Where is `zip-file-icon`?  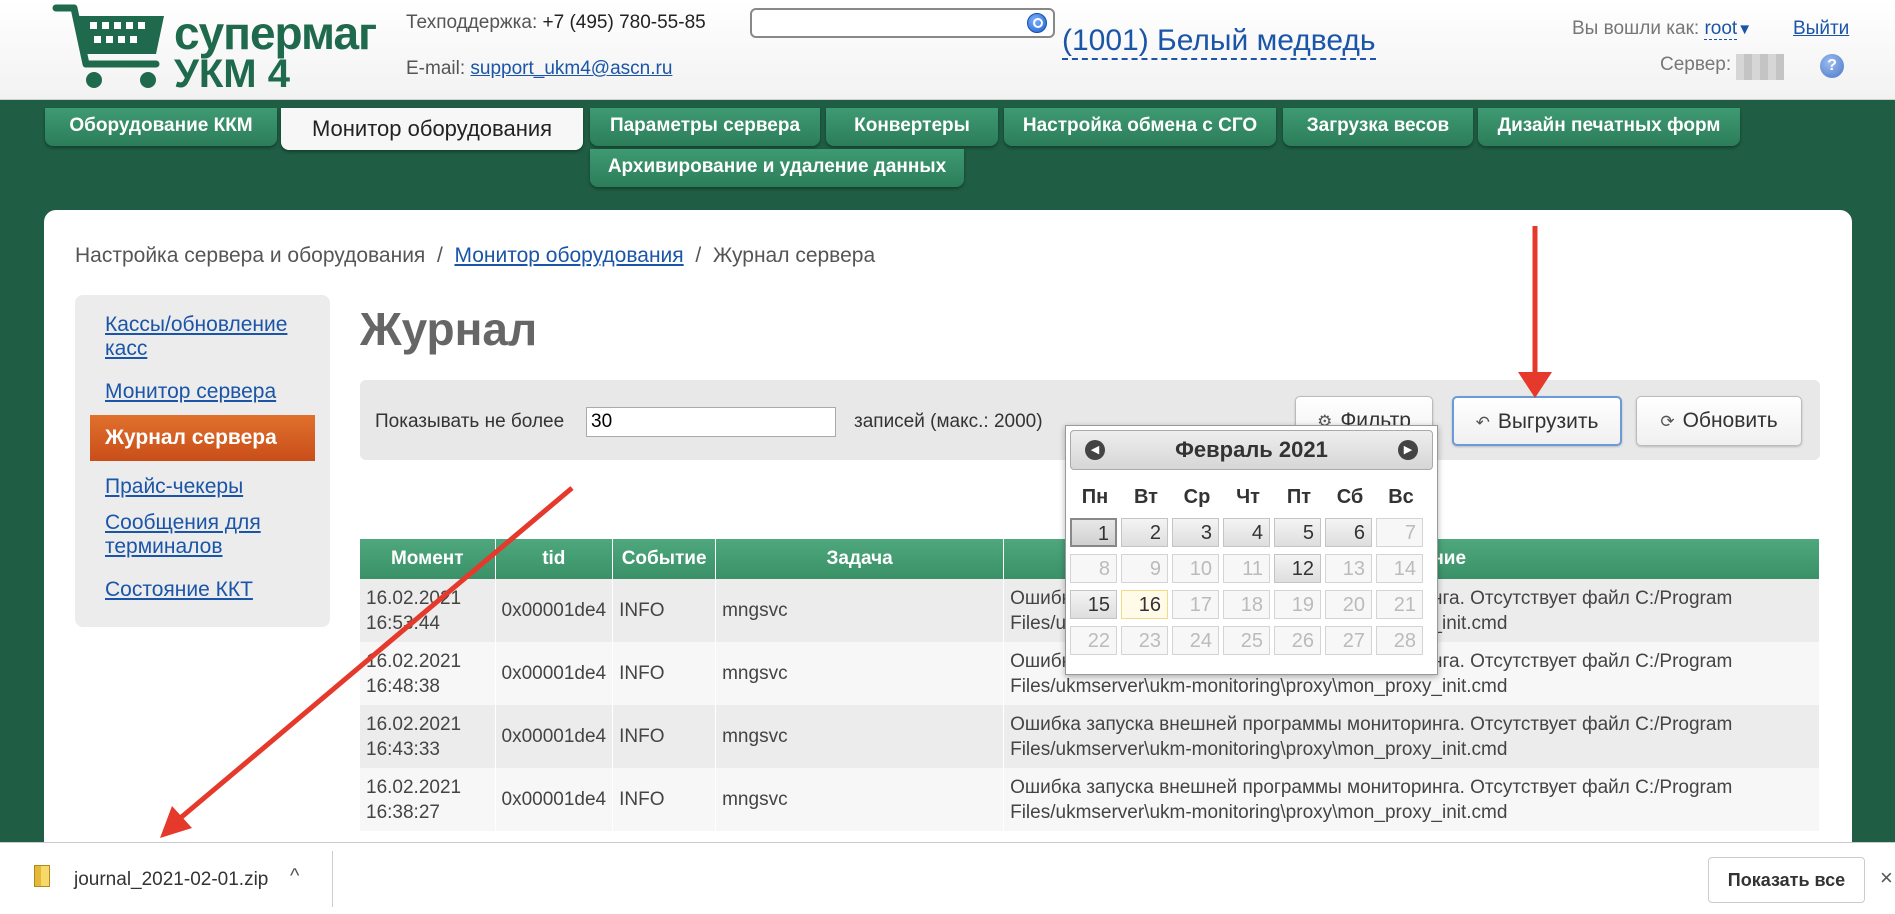
zip-file-icon is located at coordinates (42, 876).